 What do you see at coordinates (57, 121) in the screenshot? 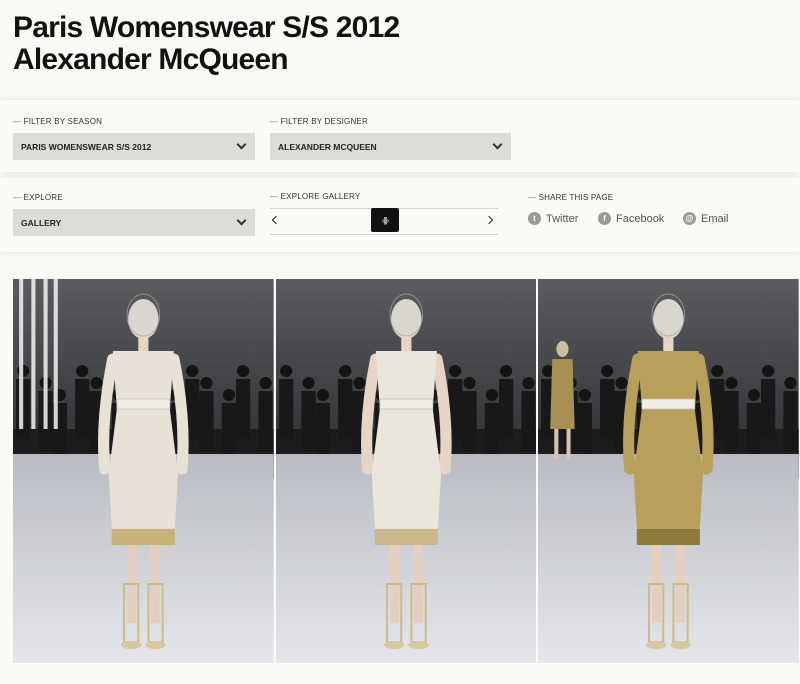
I see `filter-season-label: FILTER BY SEASON` at bounding box center [57, 121].